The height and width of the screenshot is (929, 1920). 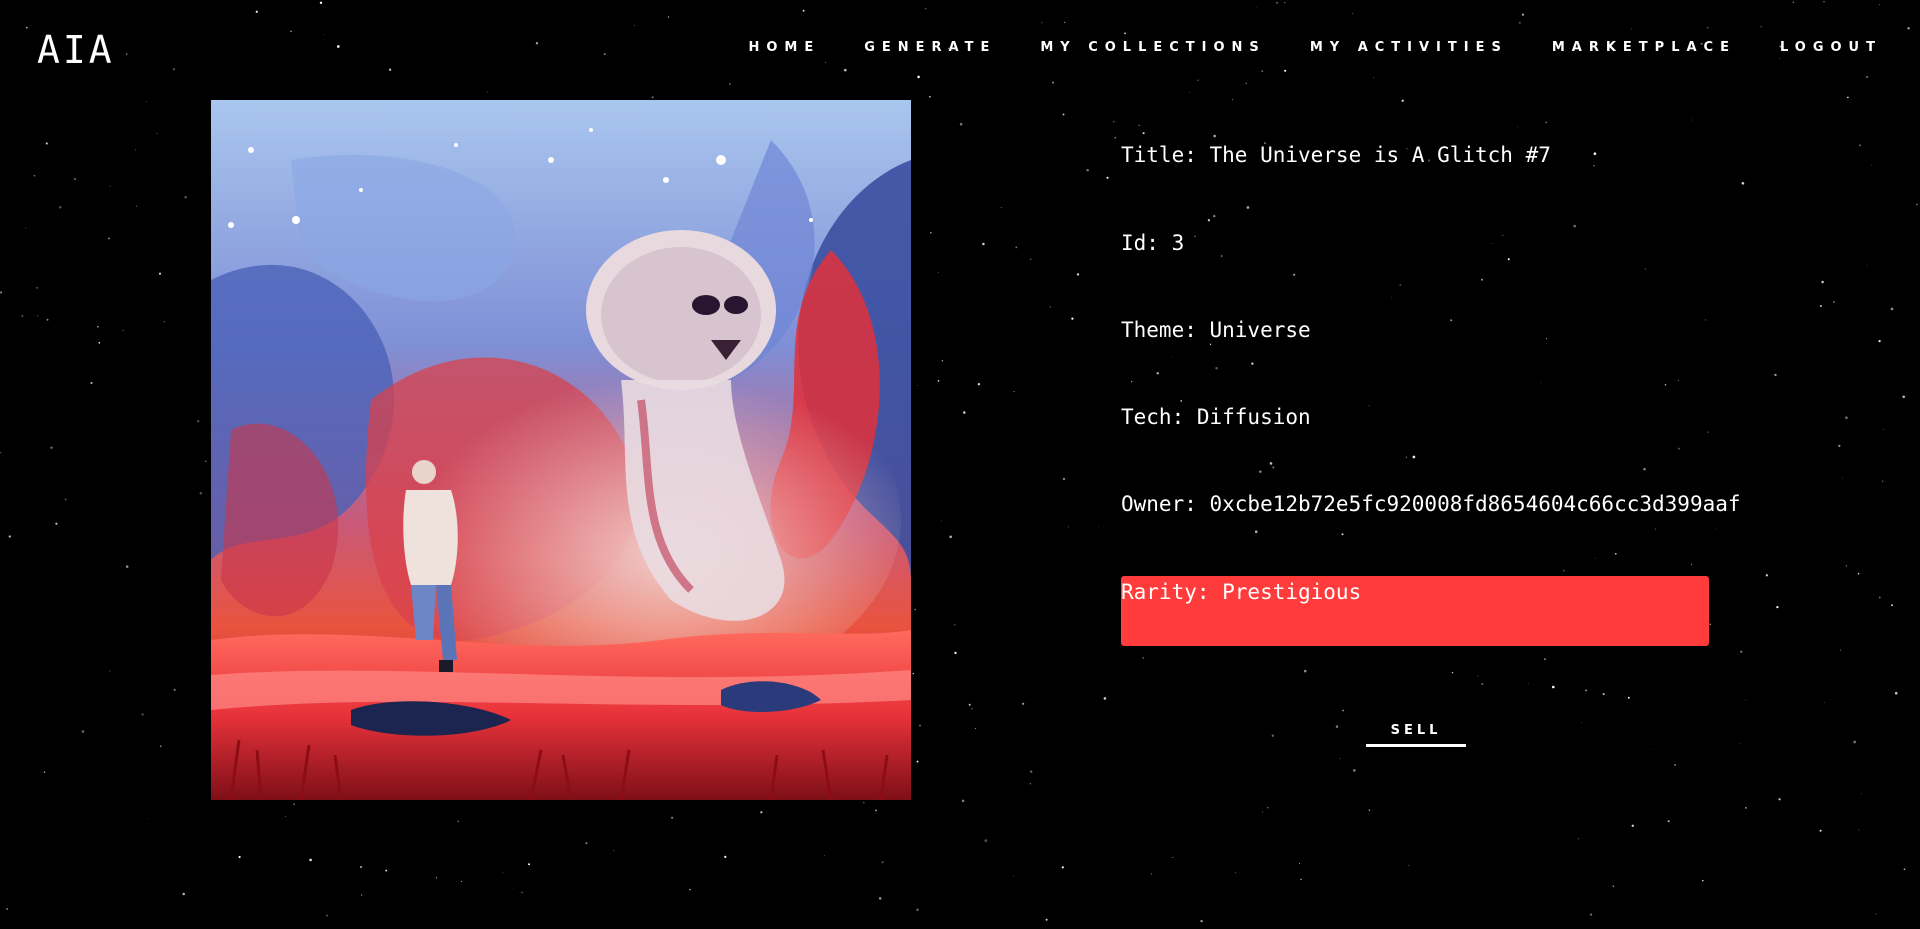 What do you see at coordinates (1336, 155) in the screenshot?
I see `nft-title: Title: The Universe is A Glitch #7` at bounding box center [1336, 155].